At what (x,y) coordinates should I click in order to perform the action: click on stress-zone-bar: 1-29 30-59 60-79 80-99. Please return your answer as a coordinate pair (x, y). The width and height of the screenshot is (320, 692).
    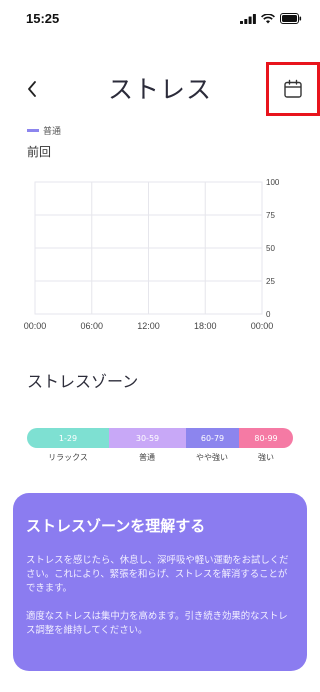
    Looking at the image, I should click on (160, 438).